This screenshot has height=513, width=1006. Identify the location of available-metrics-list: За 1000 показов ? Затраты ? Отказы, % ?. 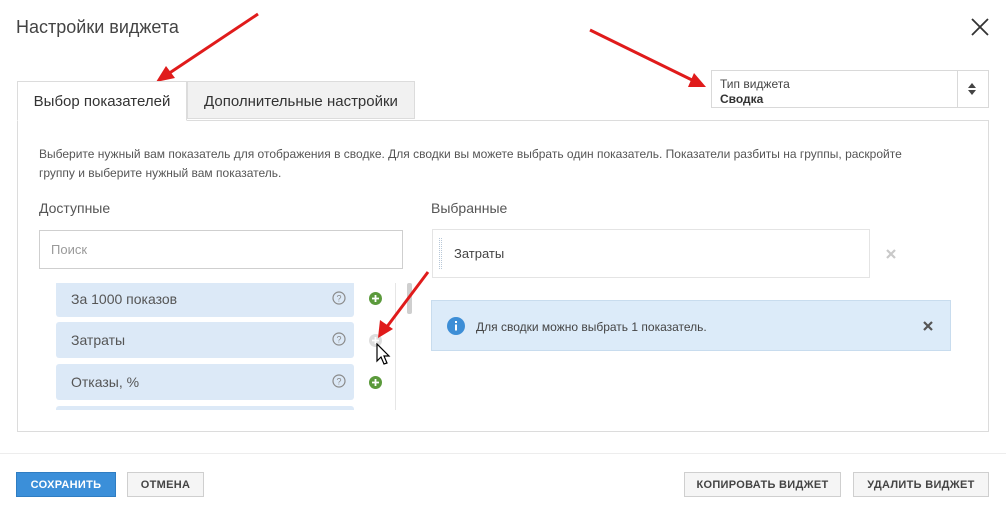
(227, 346).